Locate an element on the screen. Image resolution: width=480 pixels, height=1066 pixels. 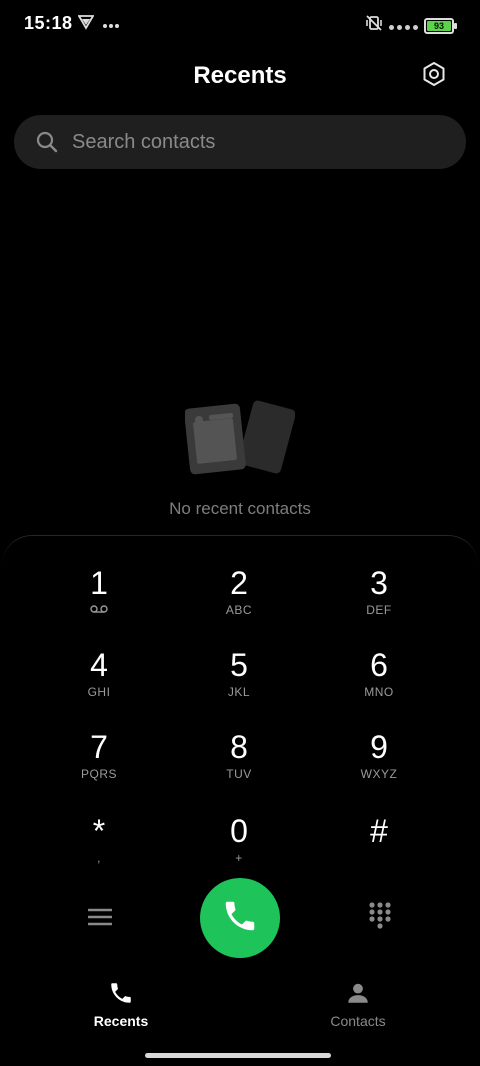
page-title: Recents is located at coordinates (240, 75).